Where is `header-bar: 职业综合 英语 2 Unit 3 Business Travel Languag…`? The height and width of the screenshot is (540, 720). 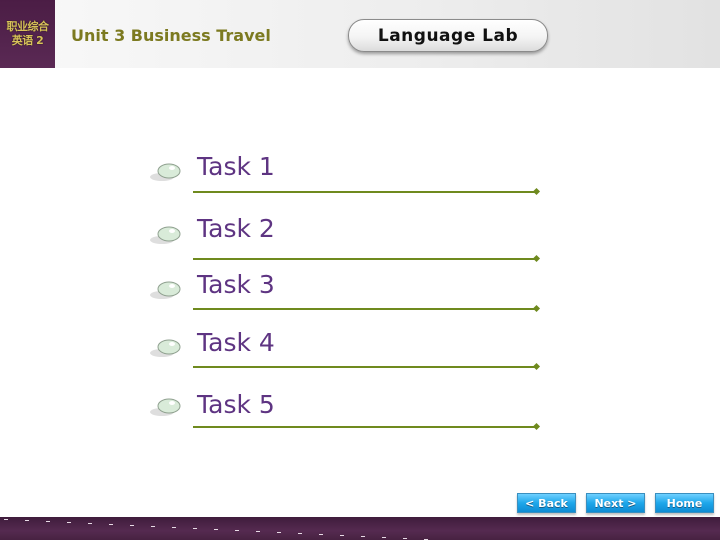
header-bar: 职业综合 英语 2 Unit 3 Business Travel Languag… is located at coordinates (360, 34).